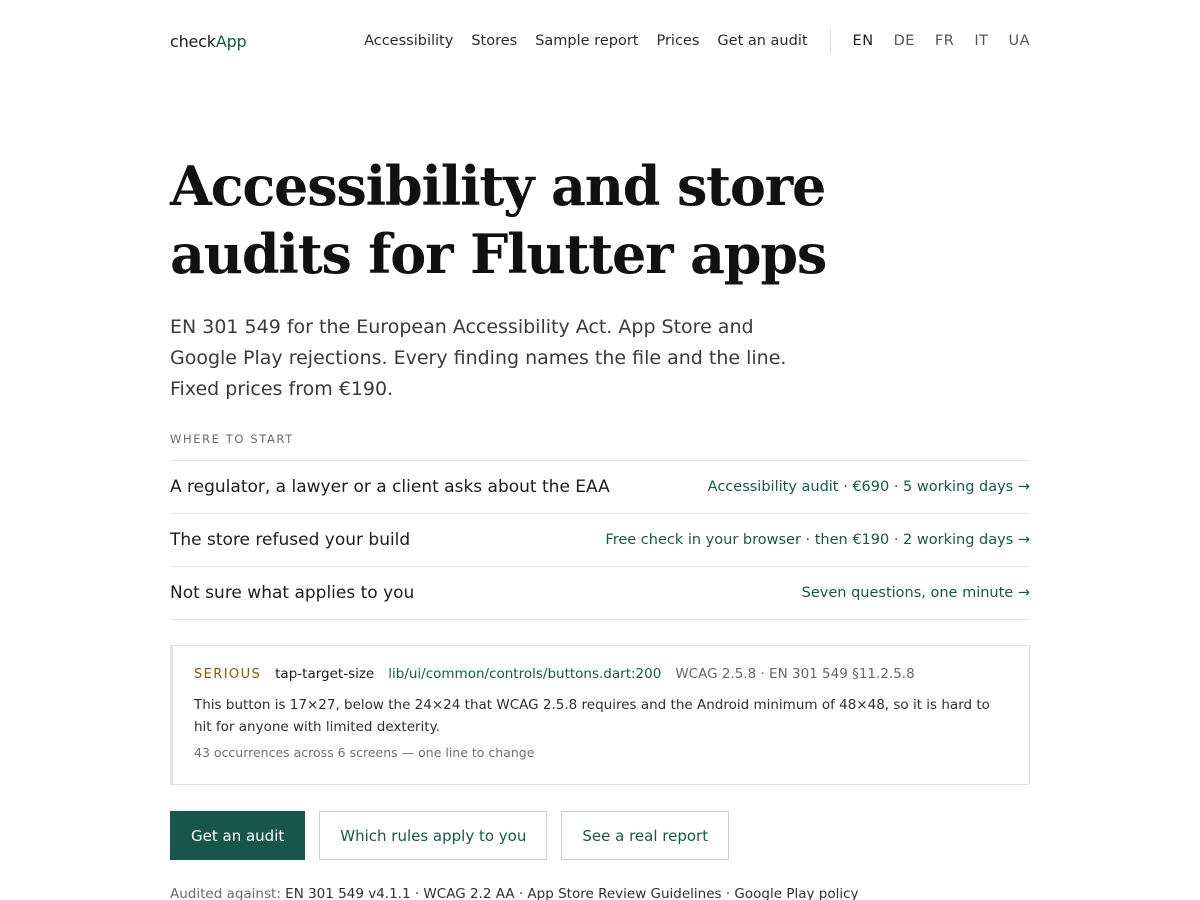 The width and height of the screenshot is (1200, 900). What do you see at coordinates (916, 593) in the screenshot?
I see `start-answer-link: Seven questions, one minute →` at bounding box center [916, 593].